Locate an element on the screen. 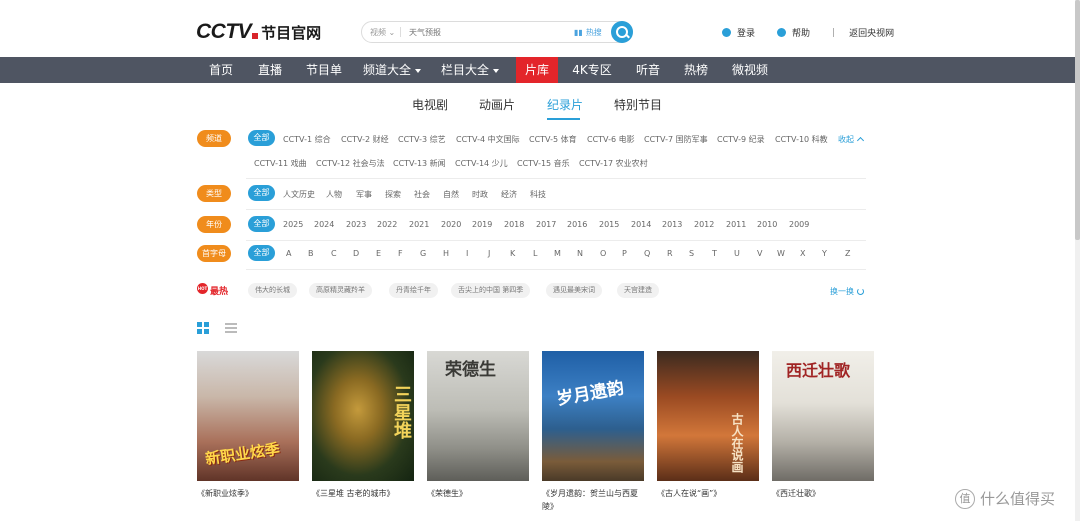  subtab-special: 特别节目 is located at coordinates (638, 104).